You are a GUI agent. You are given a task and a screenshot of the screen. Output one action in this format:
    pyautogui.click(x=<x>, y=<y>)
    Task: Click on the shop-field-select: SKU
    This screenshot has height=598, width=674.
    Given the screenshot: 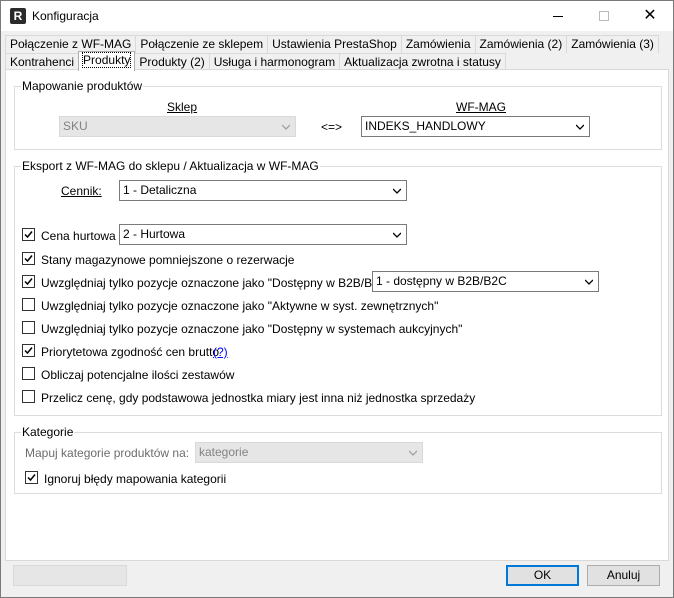 What is the action you would take?
    pyautogui.click(x=177, y=126)
    